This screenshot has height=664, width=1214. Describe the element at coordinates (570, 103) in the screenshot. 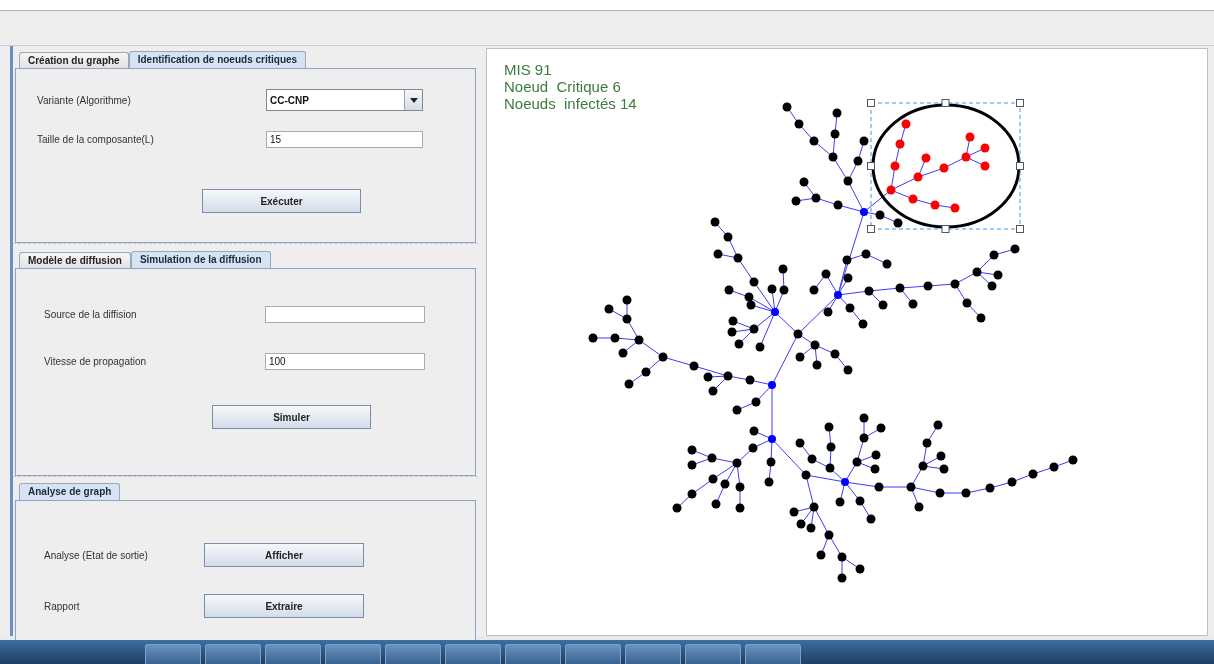

I see `graph-stat: Noeuds infectés 14` at that location.